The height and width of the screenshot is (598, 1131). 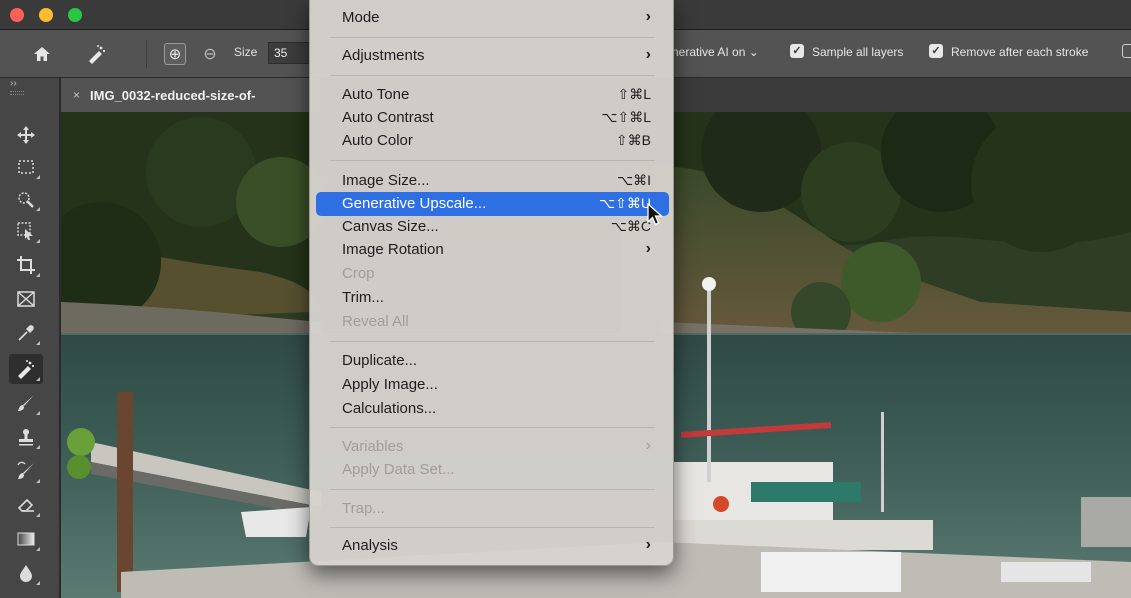 I want to click on tools-panel: ››, so click(x=30, y=338).